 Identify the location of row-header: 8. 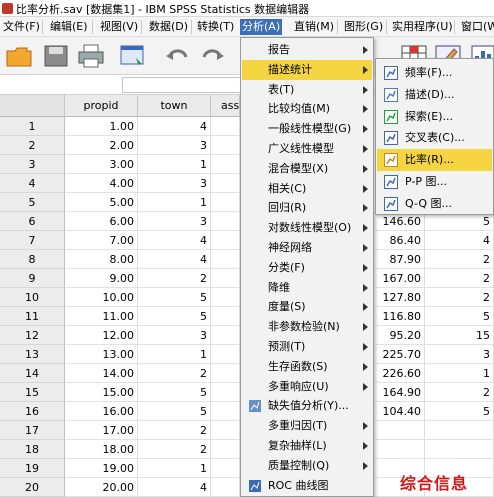
(32, 259).